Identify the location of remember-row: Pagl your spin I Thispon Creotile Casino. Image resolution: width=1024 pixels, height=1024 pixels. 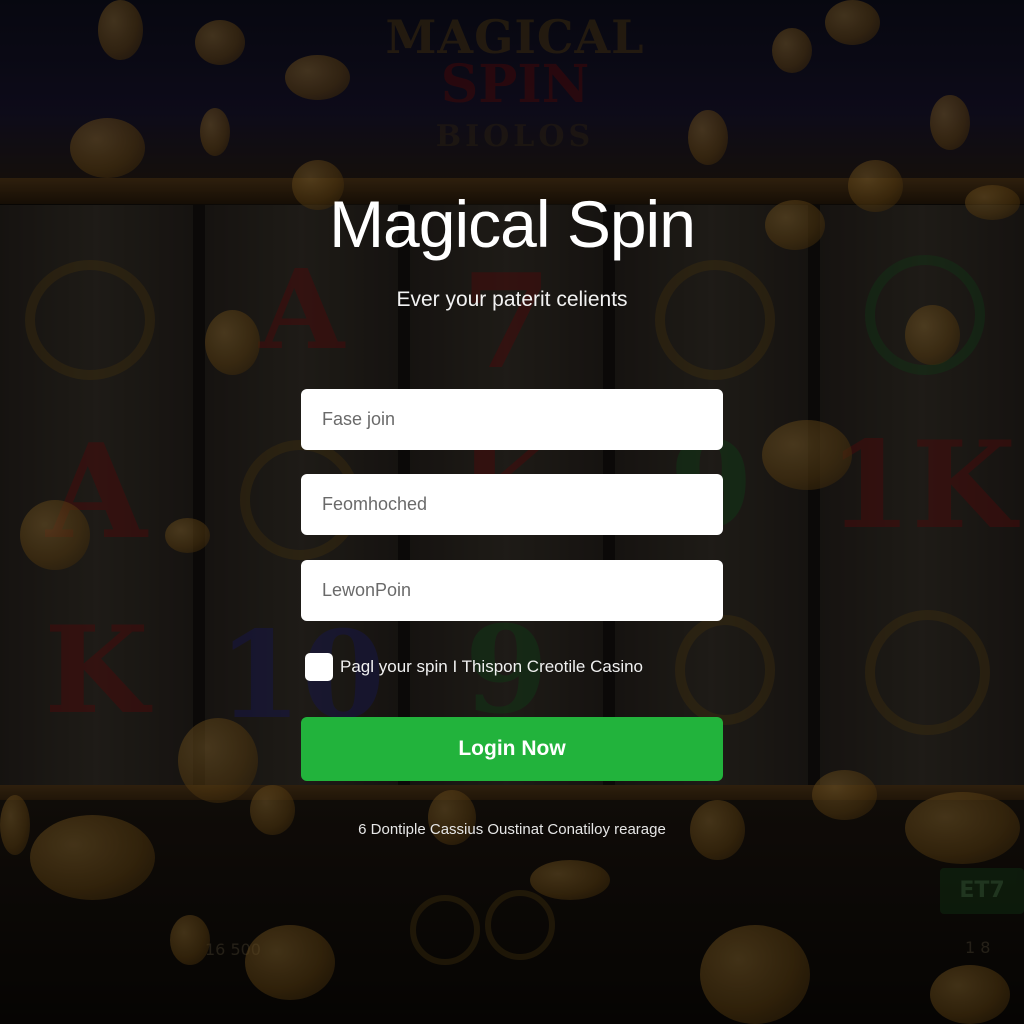
(474, 667).